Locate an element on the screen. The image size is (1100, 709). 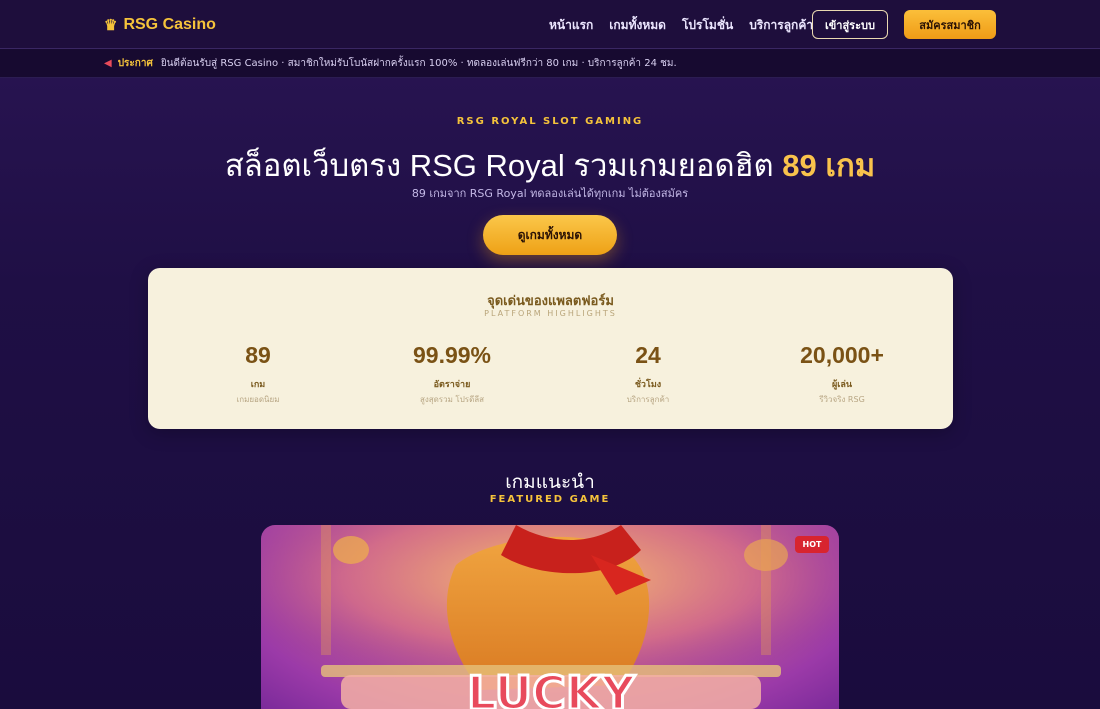
stat-item: 99.99% อัตราจ่าย สูงสุดรวม โปรดีลีส is located at coordinates (452, 374).